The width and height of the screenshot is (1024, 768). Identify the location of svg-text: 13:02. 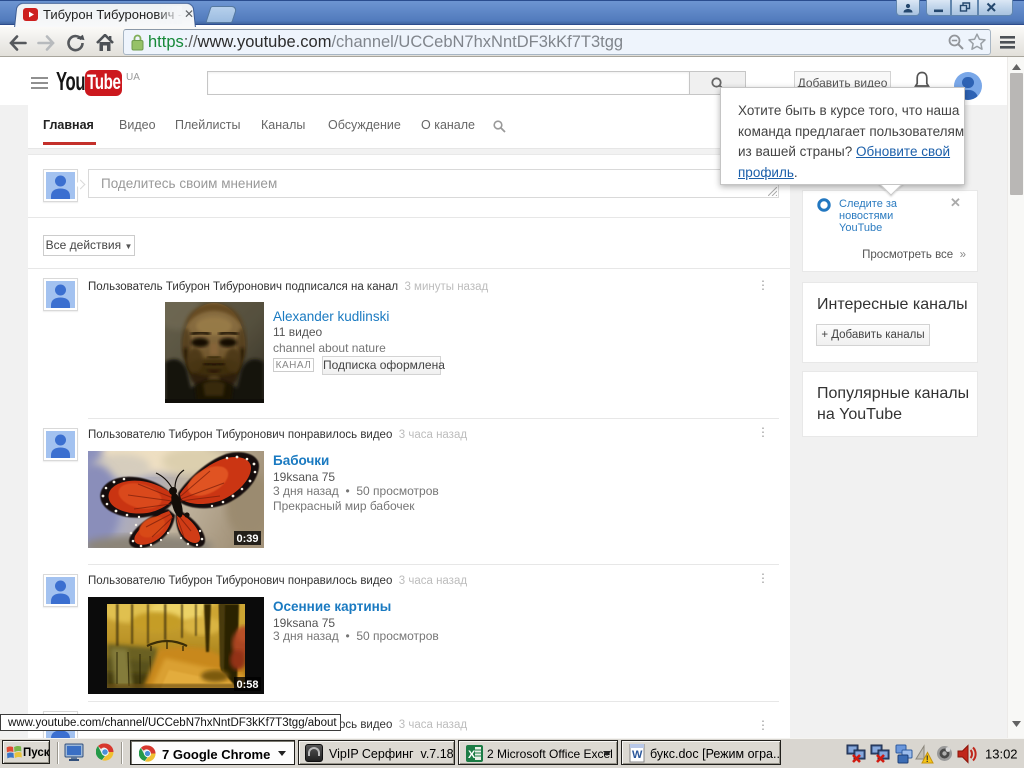
(1001, 754).